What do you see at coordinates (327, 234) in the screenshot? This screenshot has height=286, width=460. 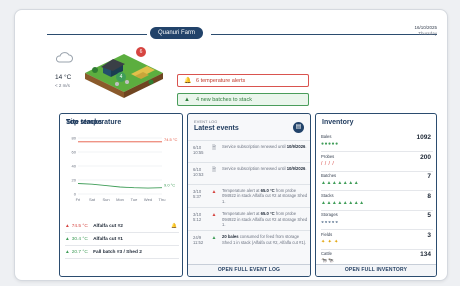 I see `inventory-label: Fields` at bounding box center [327, 234].